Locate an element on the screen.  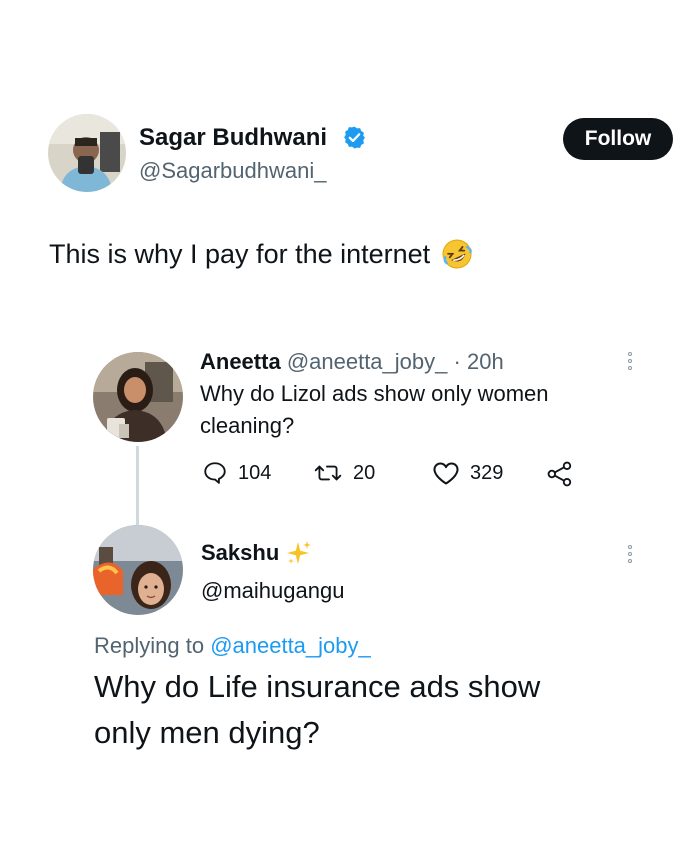
share-icon is located at coordinates (560, 476).